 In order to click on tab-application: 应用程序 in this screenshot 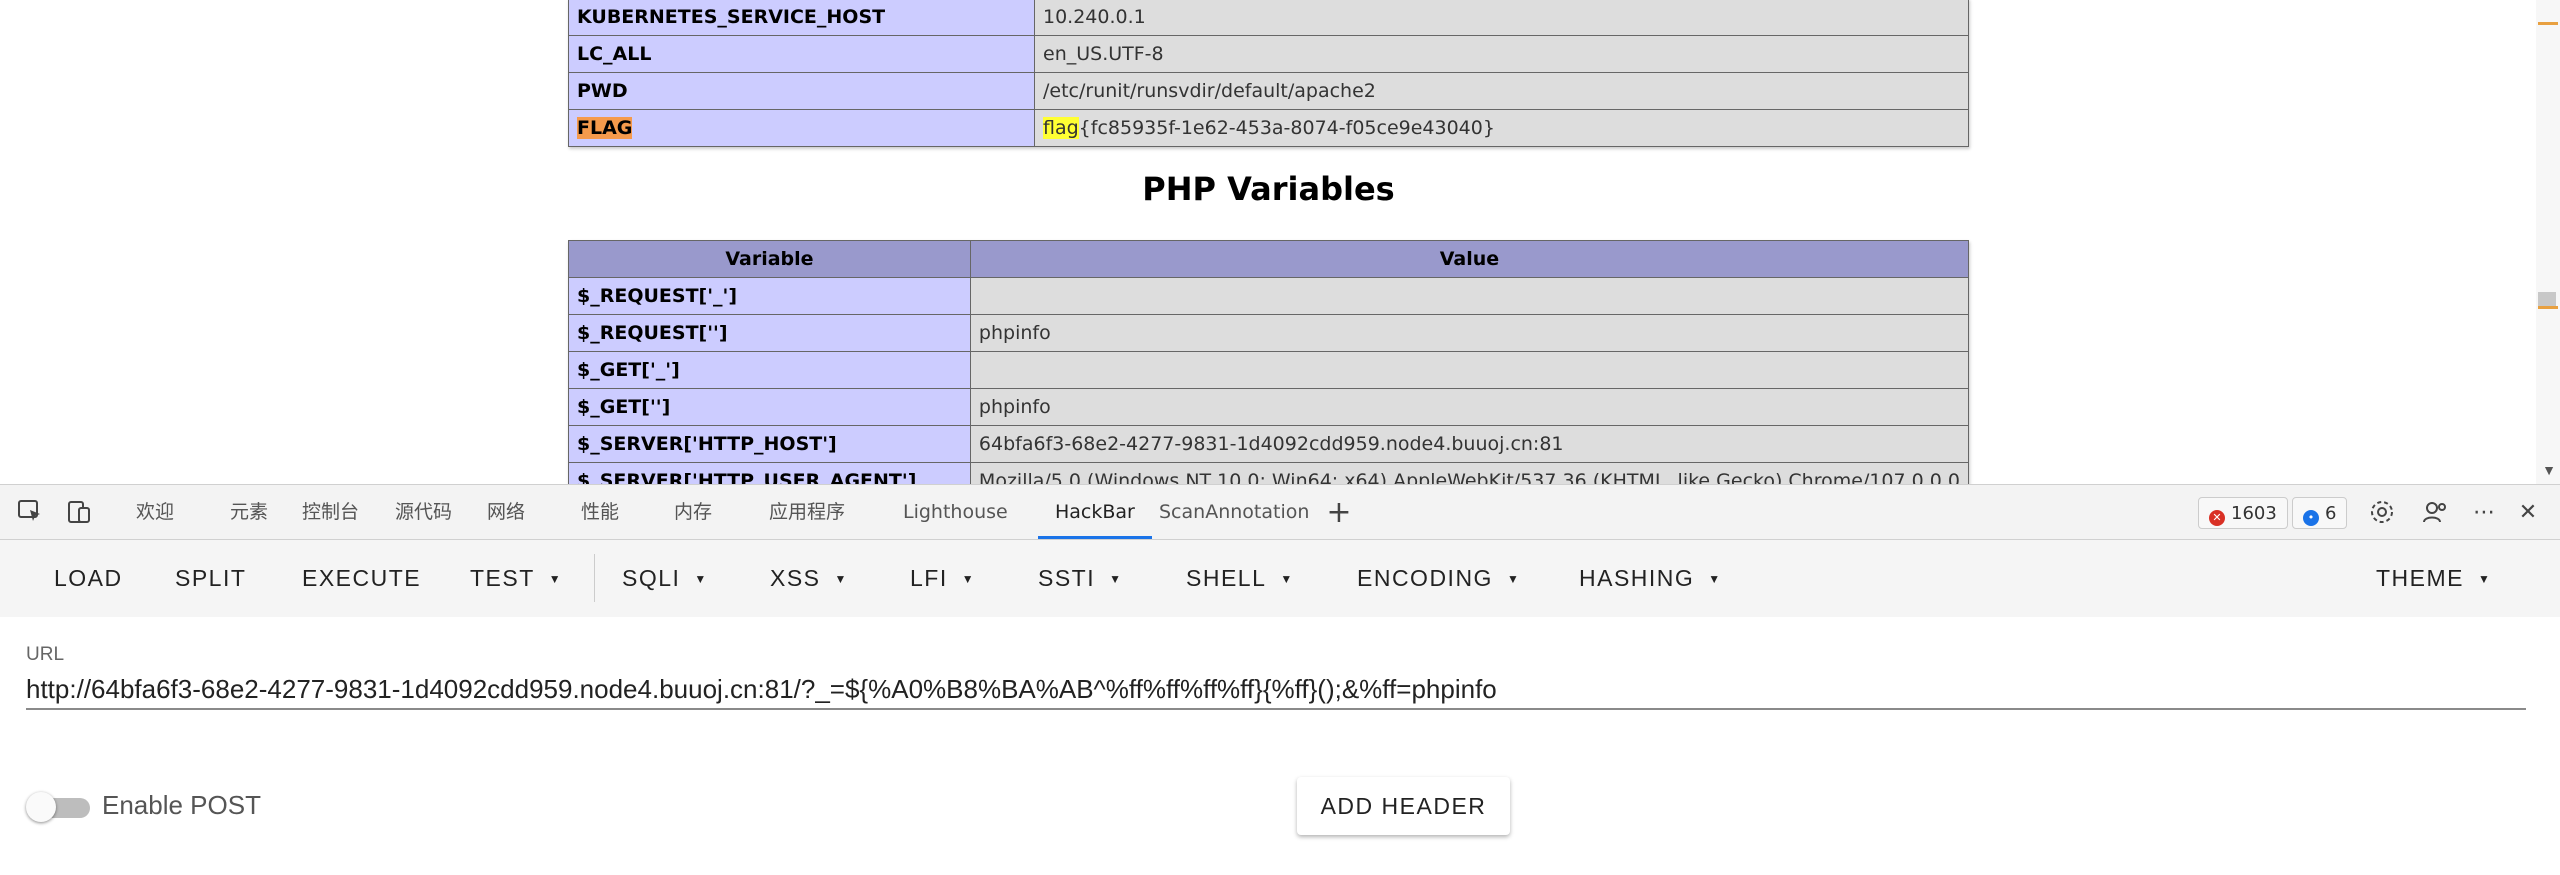, I will do `click(807, 512)`.